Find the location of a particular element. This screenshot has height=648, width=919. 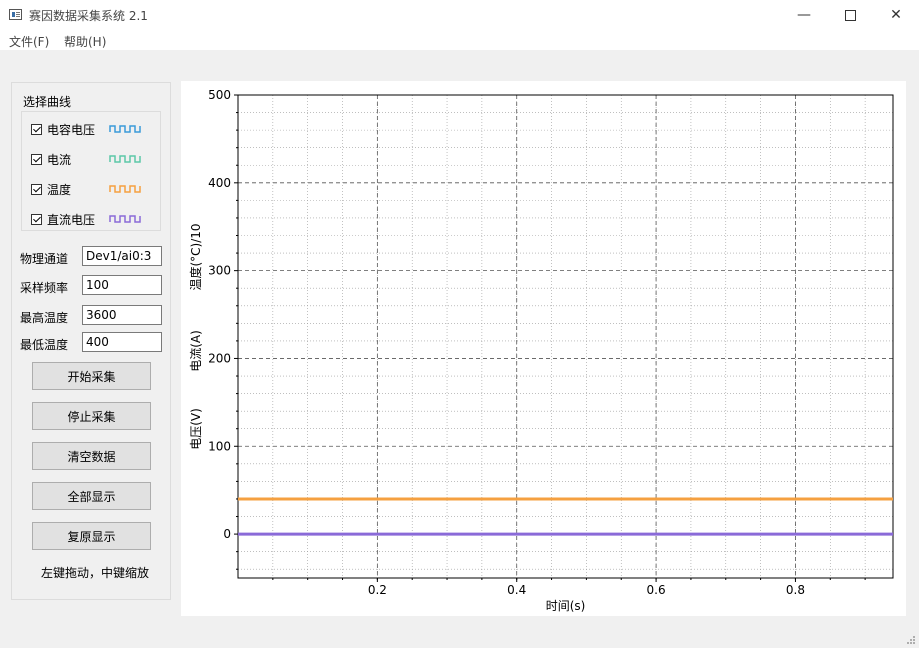

curve-label: 直流电压 is located at coordinates (71, 219).